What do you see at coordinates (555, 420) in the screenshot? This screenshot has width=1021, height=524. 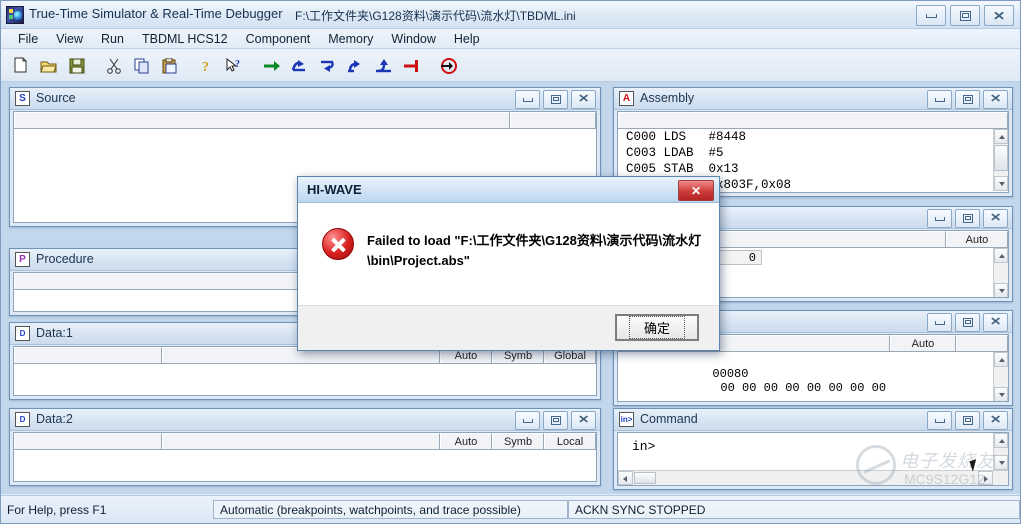 I see `data2-maximize-button` at bounding box center [555, 420].